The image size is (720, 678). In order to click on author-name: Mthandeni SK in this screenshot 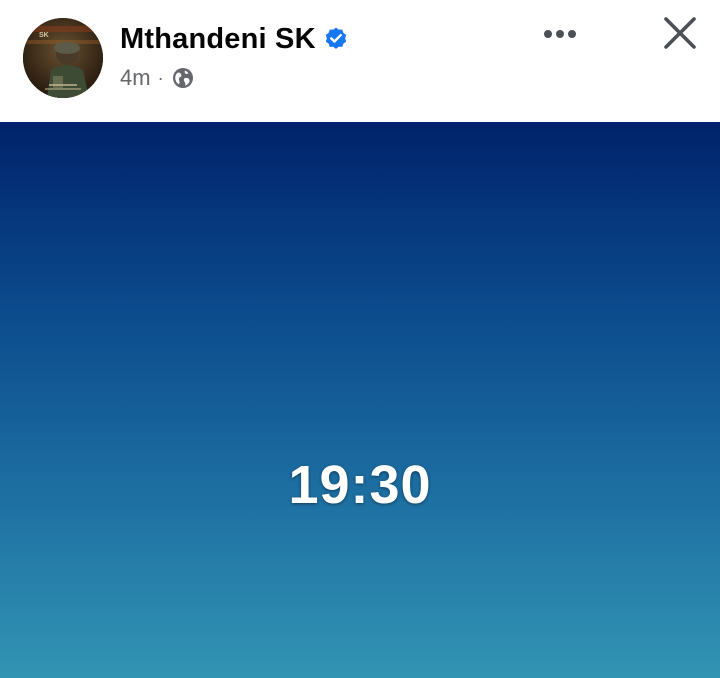, I will do `click(218, 39)`.